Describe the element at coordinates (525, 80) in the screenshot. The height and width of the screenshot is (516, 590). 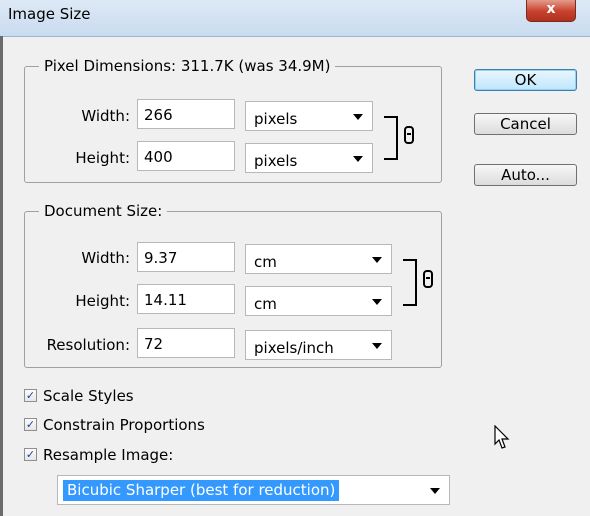
I see `ok-button: OK` at that location.